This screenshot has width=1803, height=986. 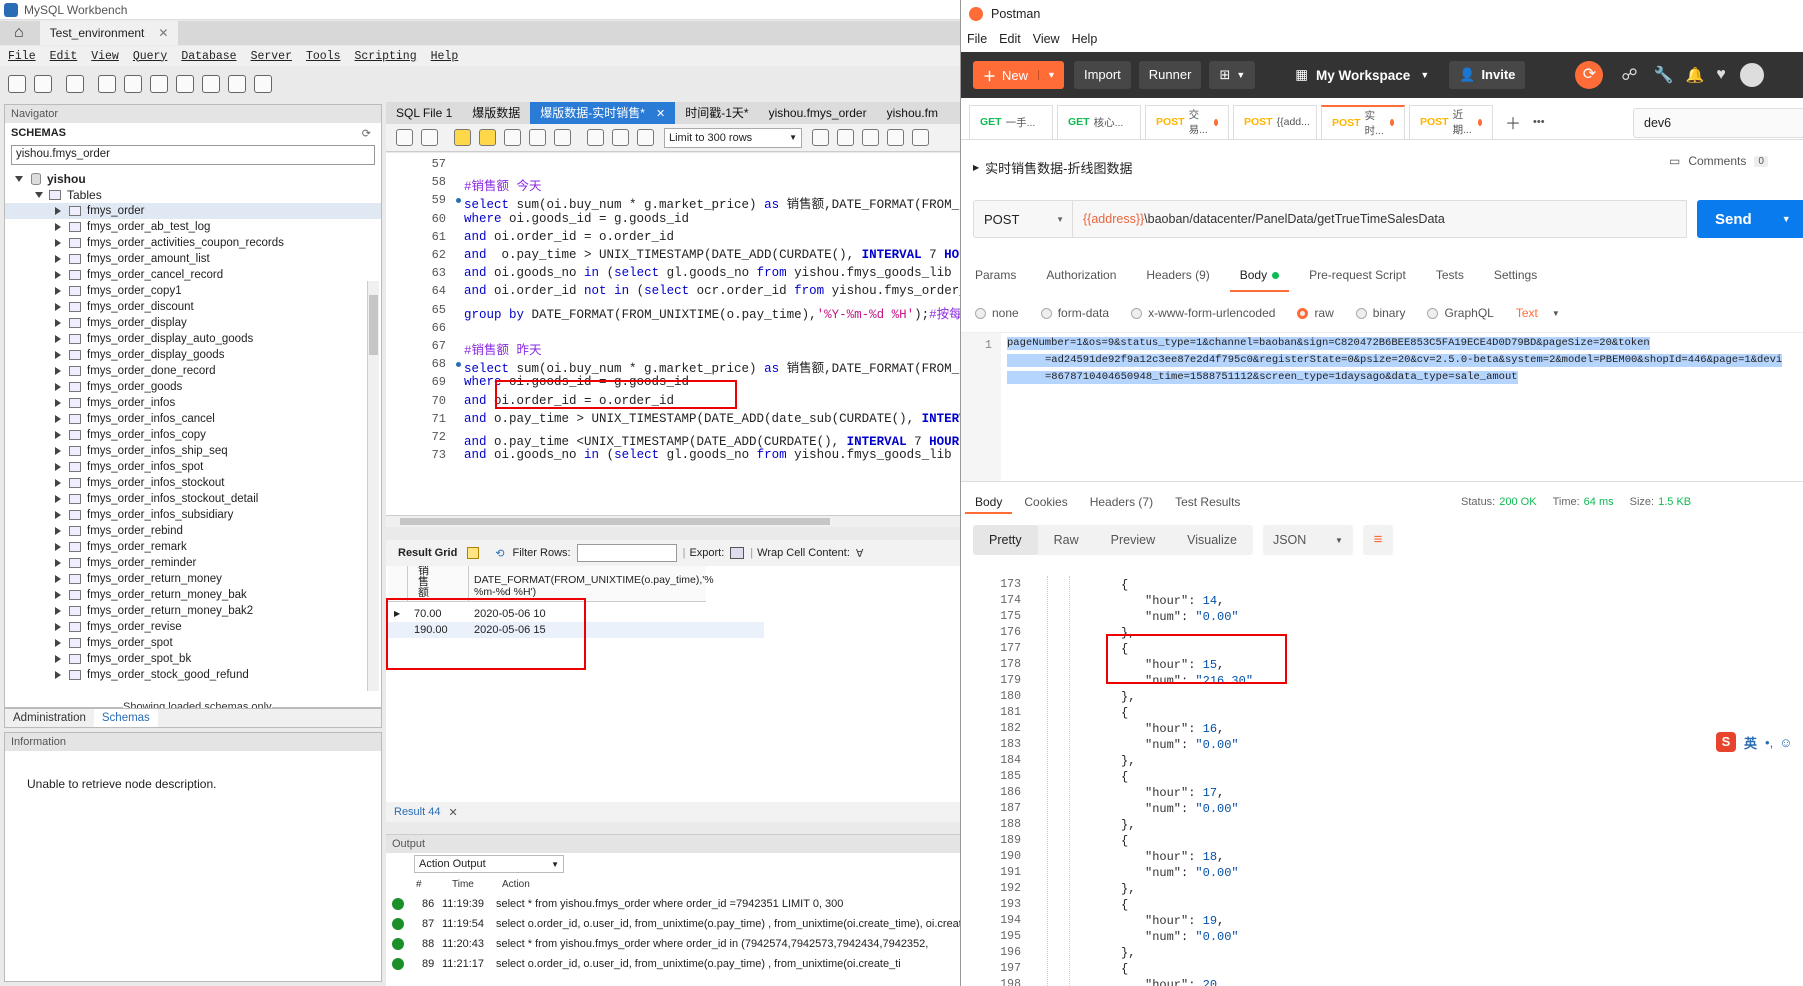 I want to click on editor-tab: SQL File 1, so click(x=424, y=113).